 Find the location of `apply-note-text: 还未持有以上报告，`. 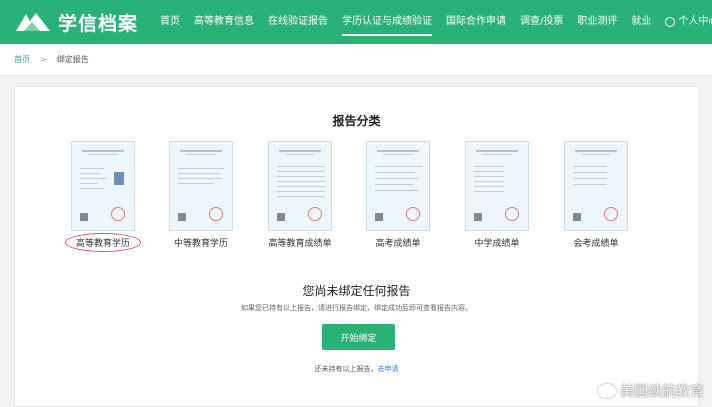

apply-note-text: 还未持有以上报告， is located at coordinates (346, 369).